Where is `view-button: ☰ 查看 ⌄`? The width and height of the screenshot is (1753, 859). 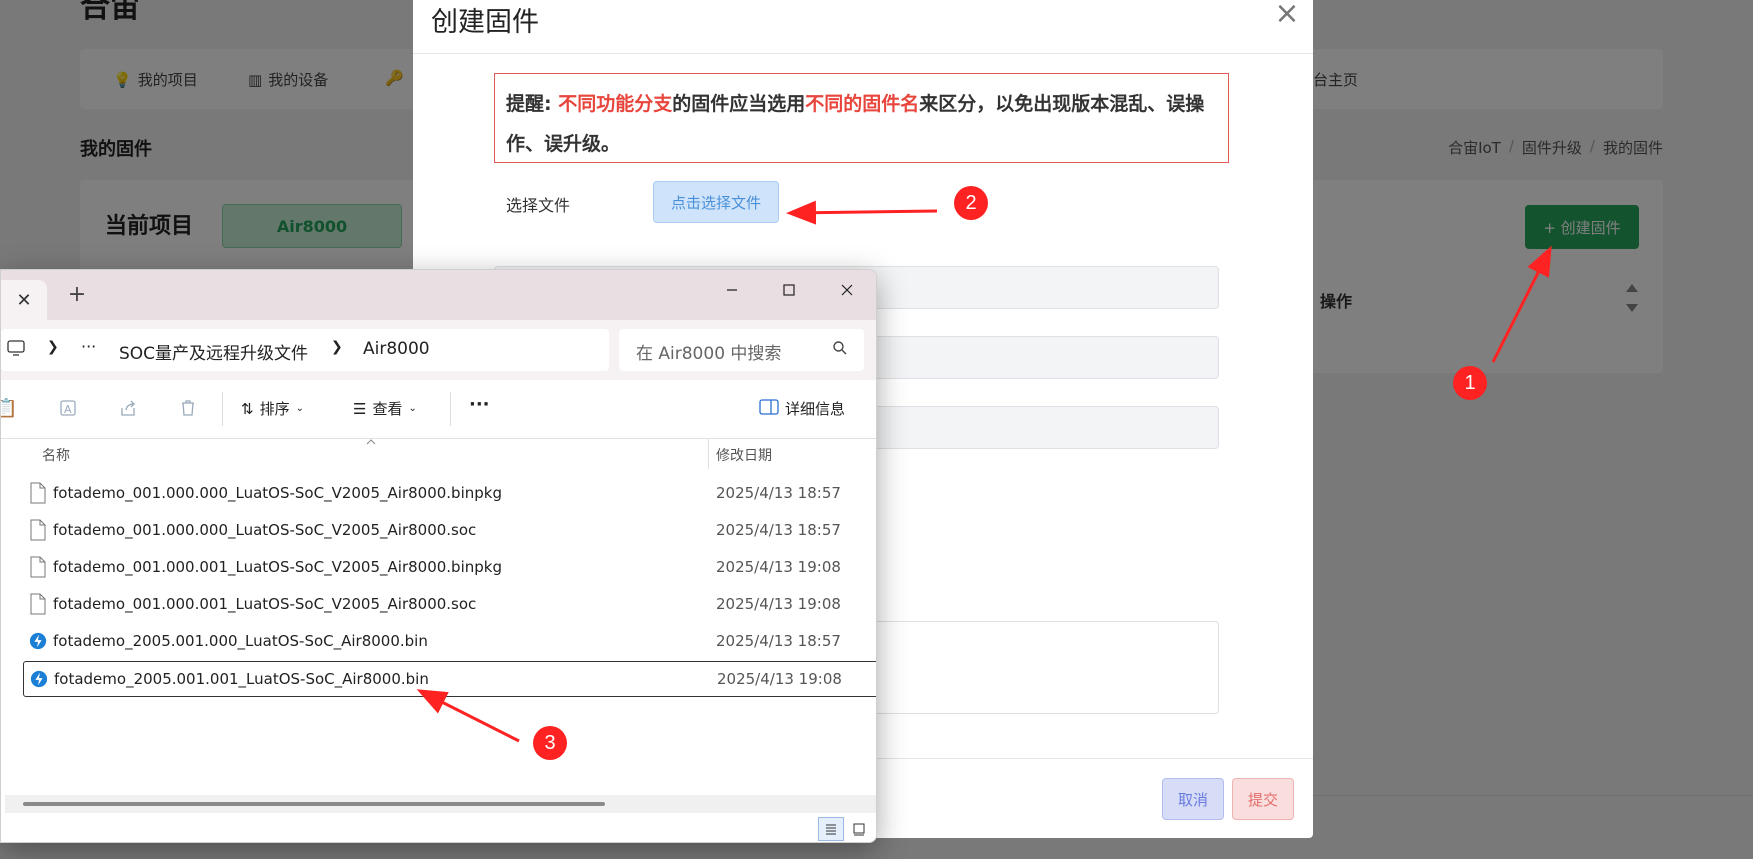 view-button: ☰ 查看 ⌄ is located at coordinates (385, 408).